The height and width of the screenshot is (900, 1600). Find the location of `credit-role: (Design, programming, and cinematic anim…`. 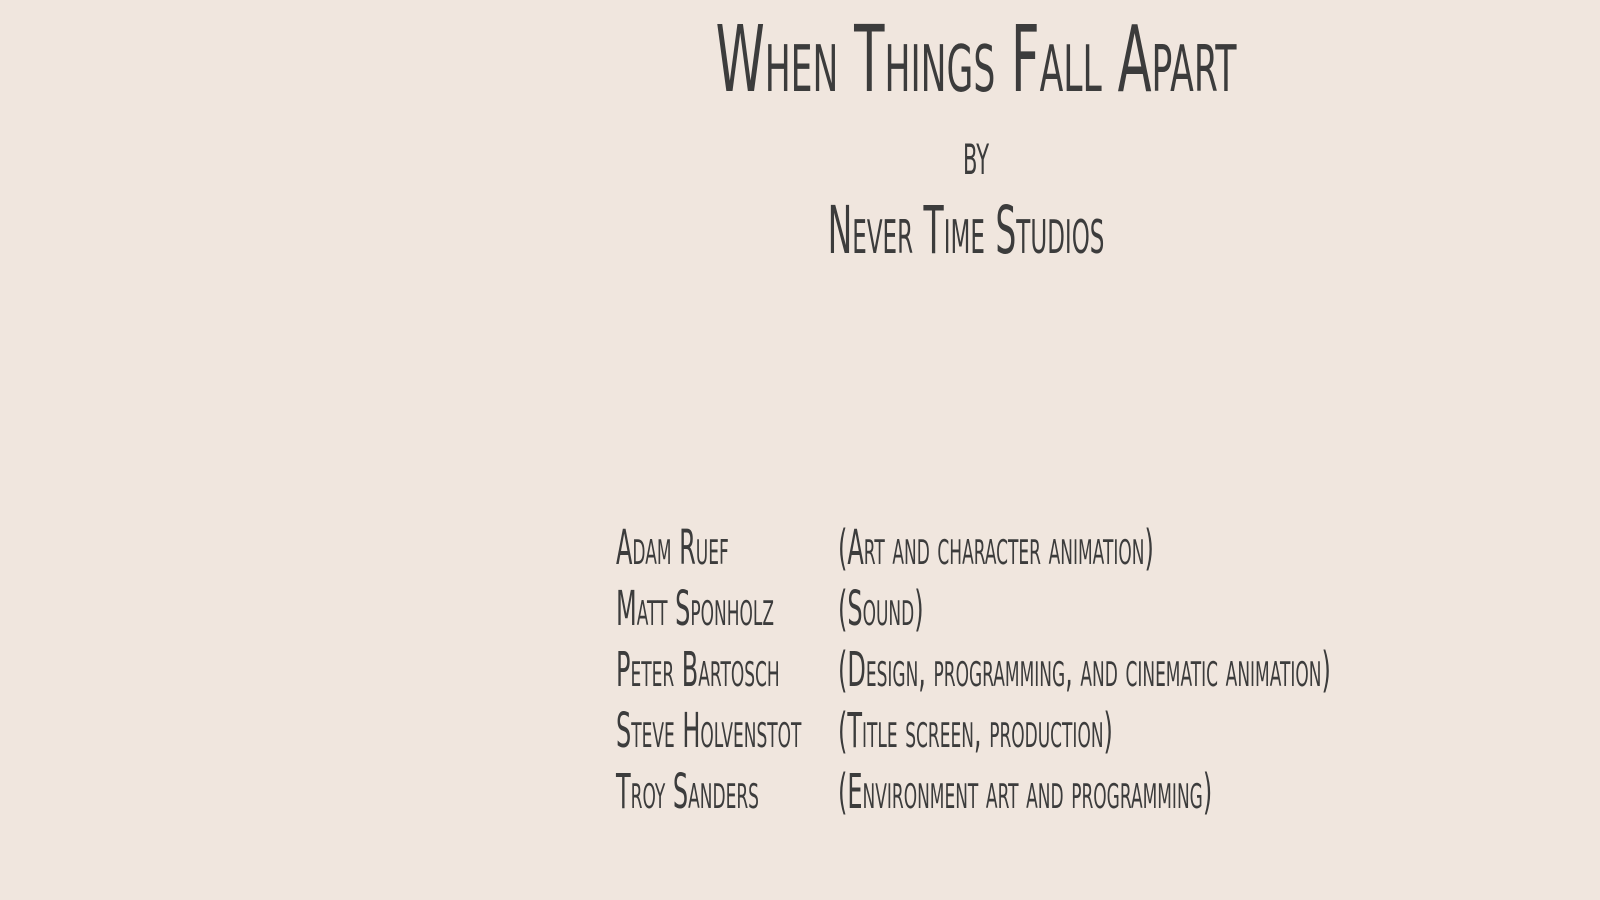

credit-role: (Design, programming, and cinematic anim… is located at coordinates (1084, 670).